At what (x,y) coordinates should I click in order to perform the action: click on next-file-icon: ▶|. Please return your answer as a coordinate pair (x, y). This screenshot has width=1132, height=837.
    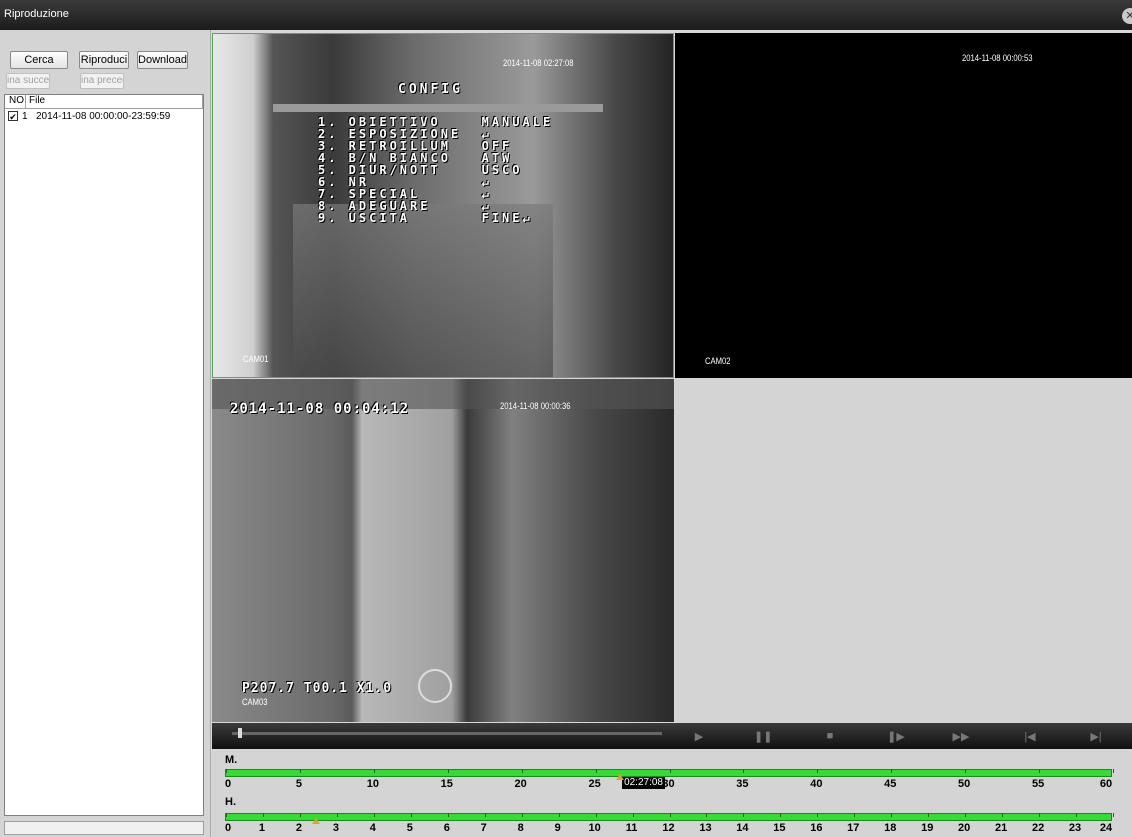
    Looking at the image, I should click on (1096, 736).